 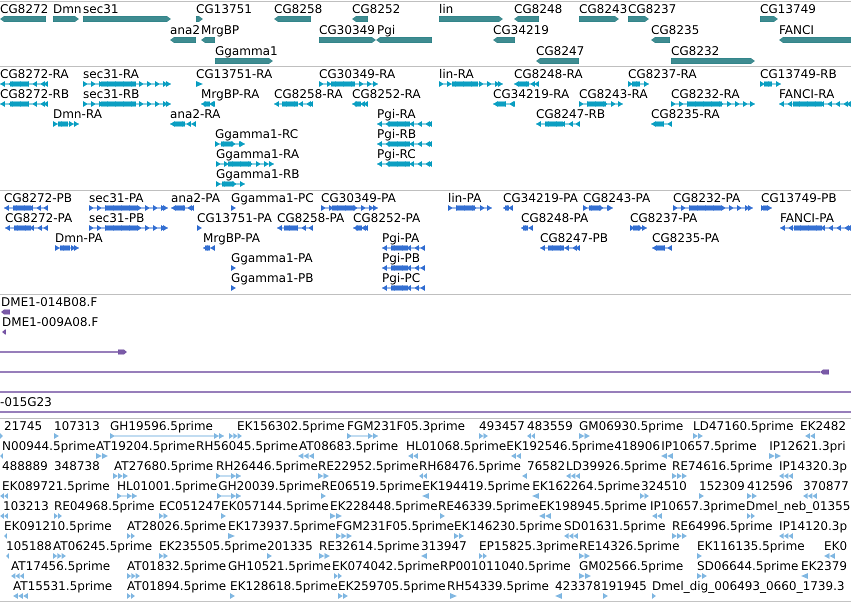 What do you see at coordinates (348, 446) in the screenshot?
I see `read-name: AT08683.5prime` at bounding box center [348, 446].